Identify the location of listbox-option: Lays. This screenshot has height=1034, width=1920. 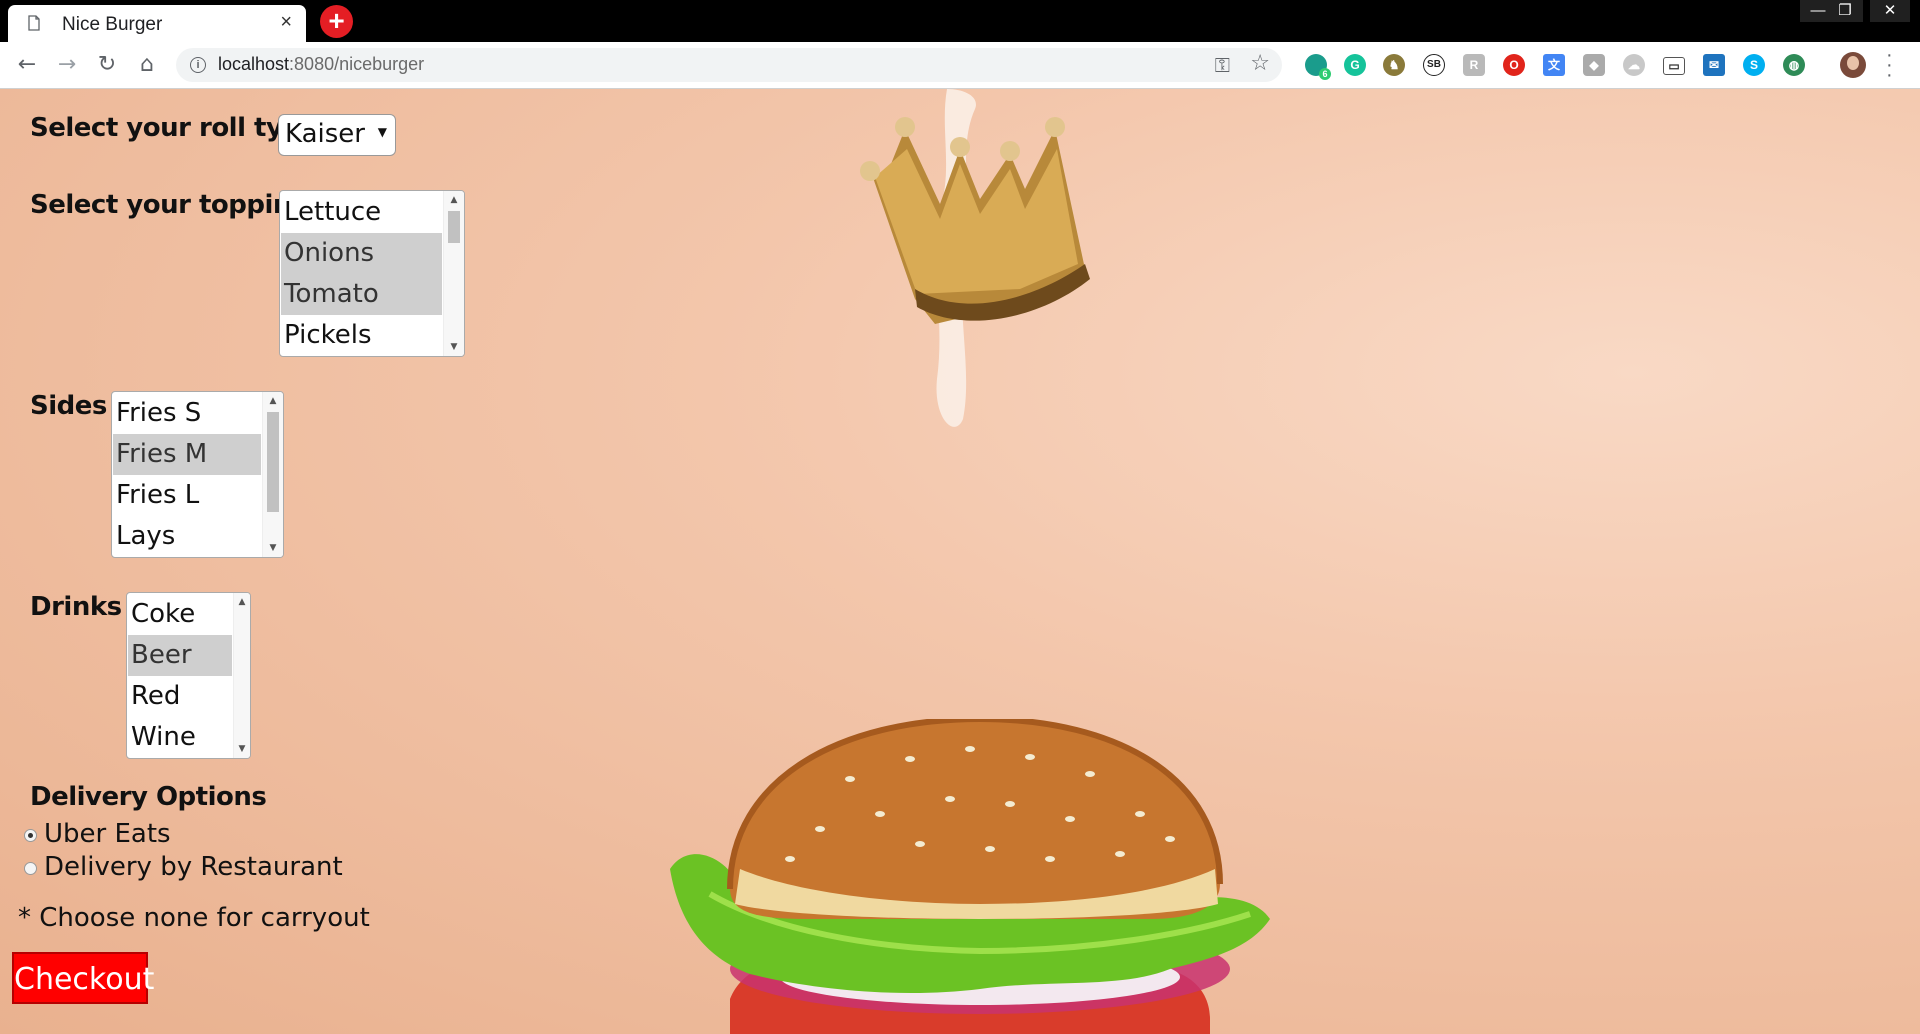
(187, 536).